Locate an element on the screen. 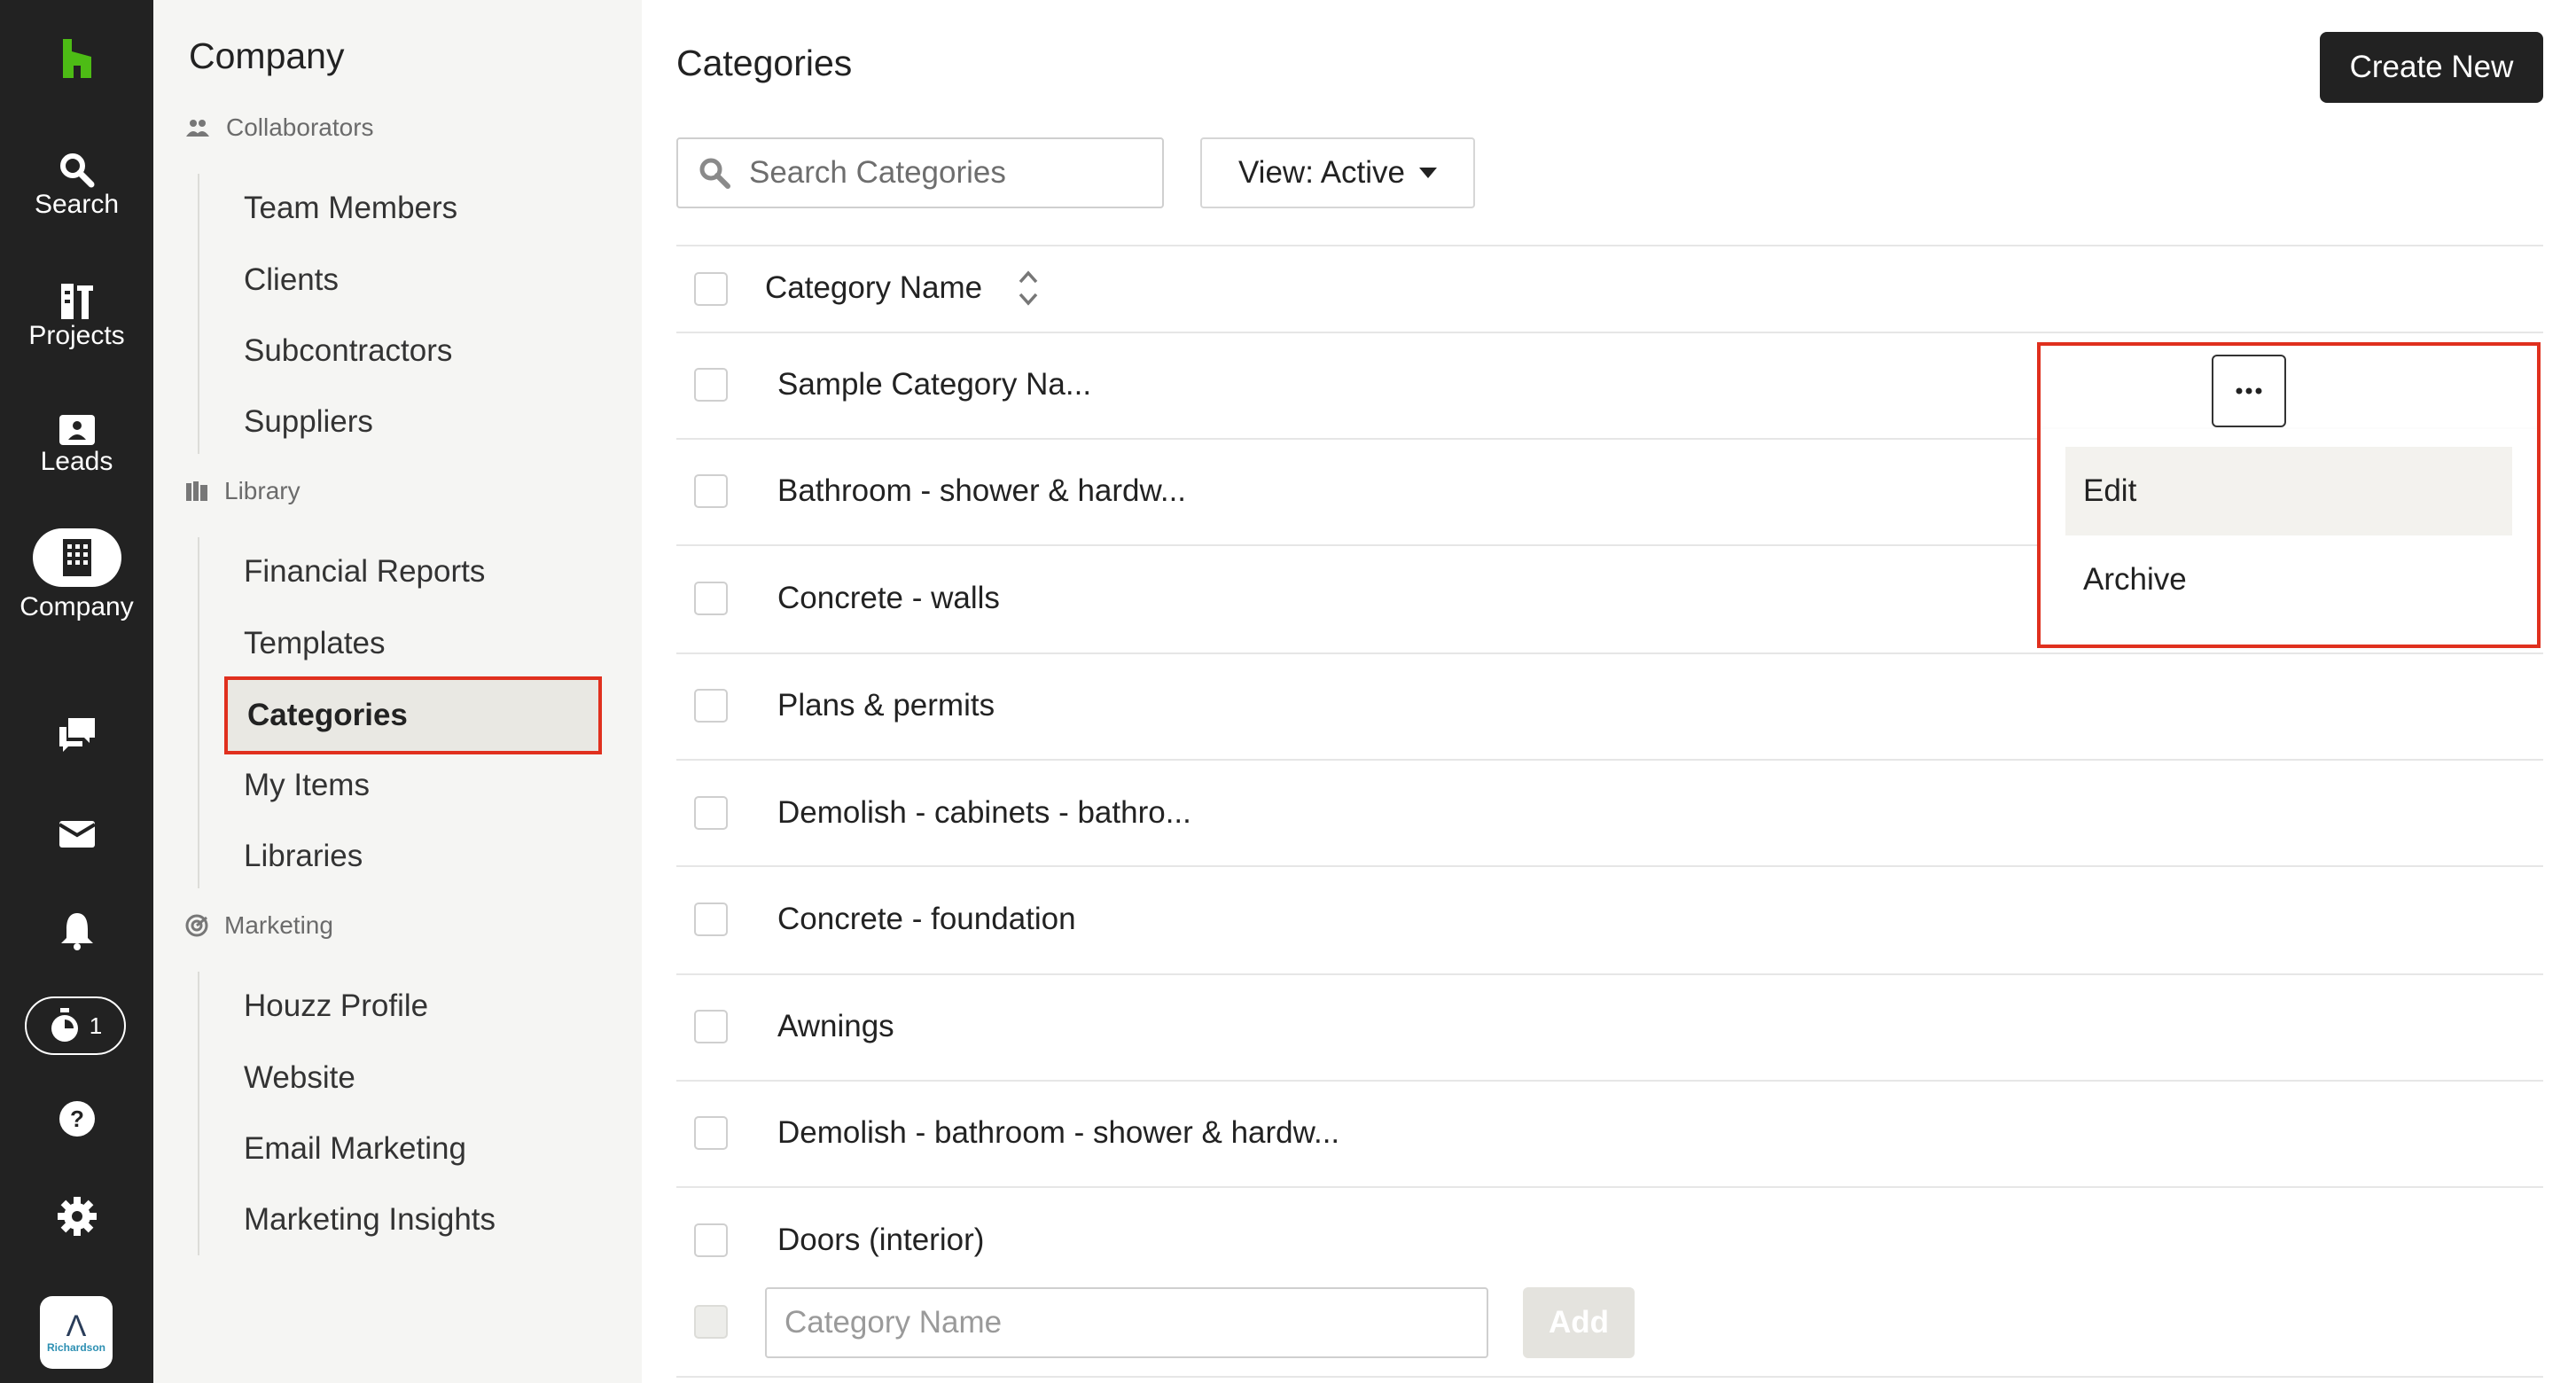 Image resolution: width=2576 pixels, height=1383 pixels. table-row: Concrete - foundation is located at coordinates (926, 919).